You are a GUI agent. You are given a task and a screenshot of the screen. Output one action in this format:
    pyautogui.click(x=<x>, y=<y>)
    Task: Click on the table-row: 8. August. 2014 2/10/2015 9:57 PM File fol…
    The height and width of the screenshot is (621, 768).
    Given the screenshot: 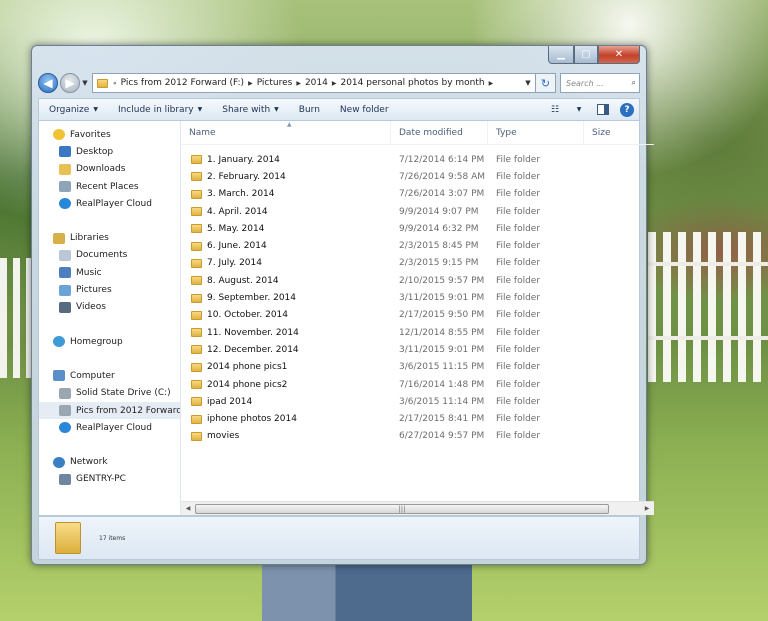 What is the action you would take?
    pyautogui.click(x=417, y=280)
    